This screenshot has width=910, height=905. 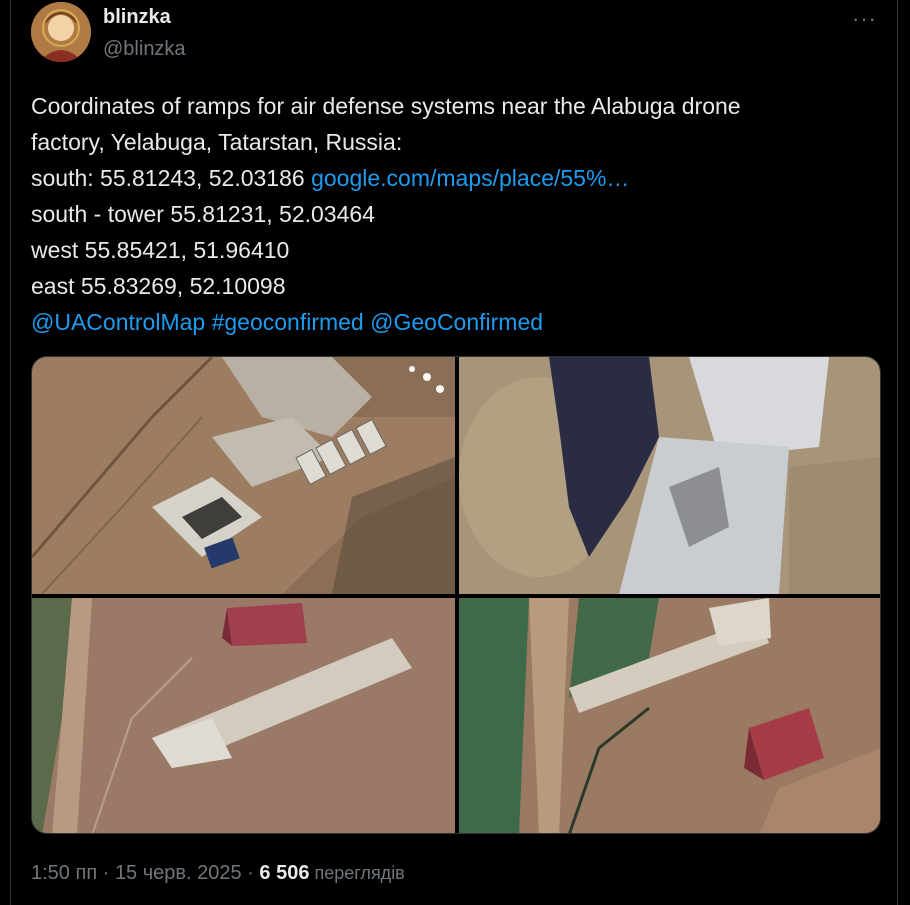 I want to click on text-line-west: west 55.85421, 51.96410, so click(x=160, y=250).